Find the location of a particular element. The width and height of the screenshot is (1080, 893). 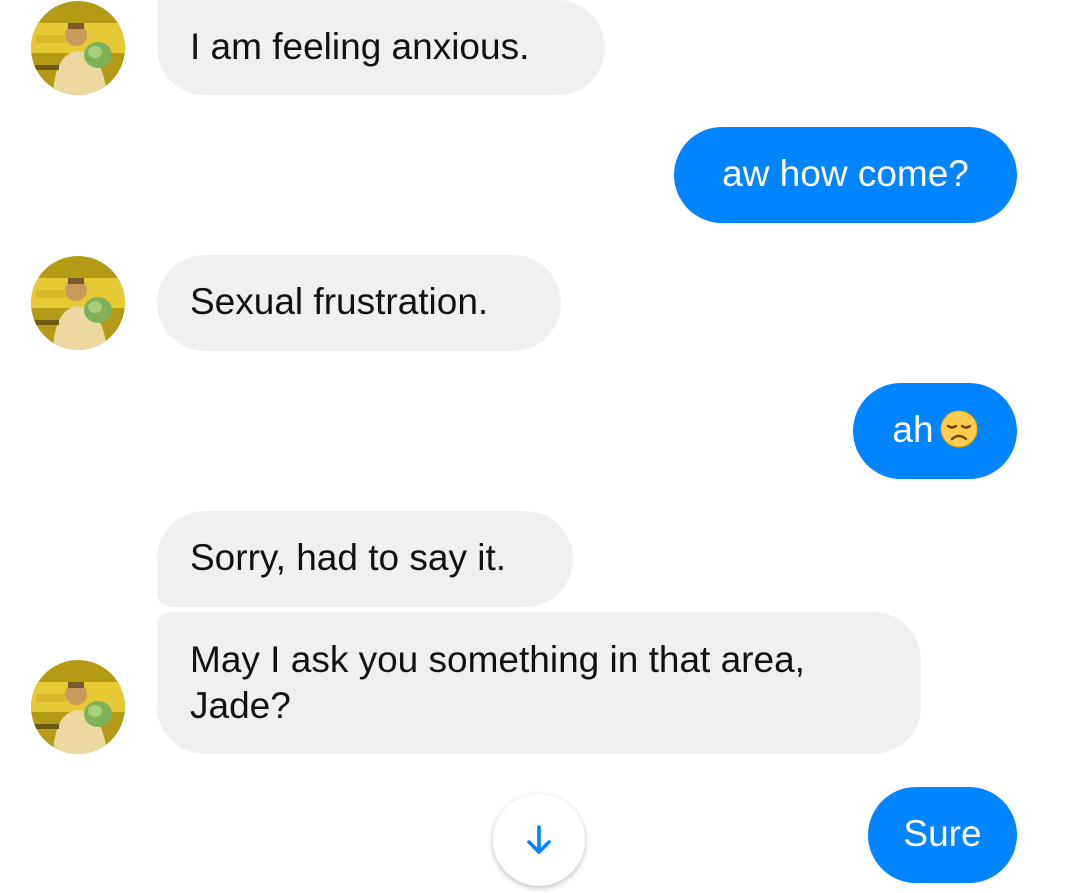

incoming-message-bubble: I am feeling anxious. is located at coordinates (381, 47).